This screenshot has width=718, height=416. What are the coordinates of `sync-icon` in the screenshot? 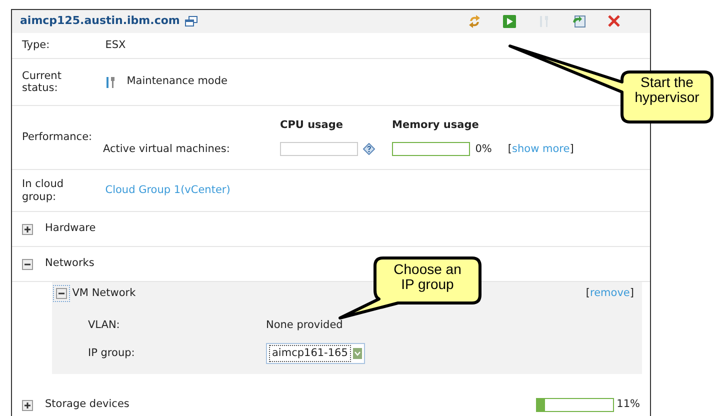 It's located at (579, 21).